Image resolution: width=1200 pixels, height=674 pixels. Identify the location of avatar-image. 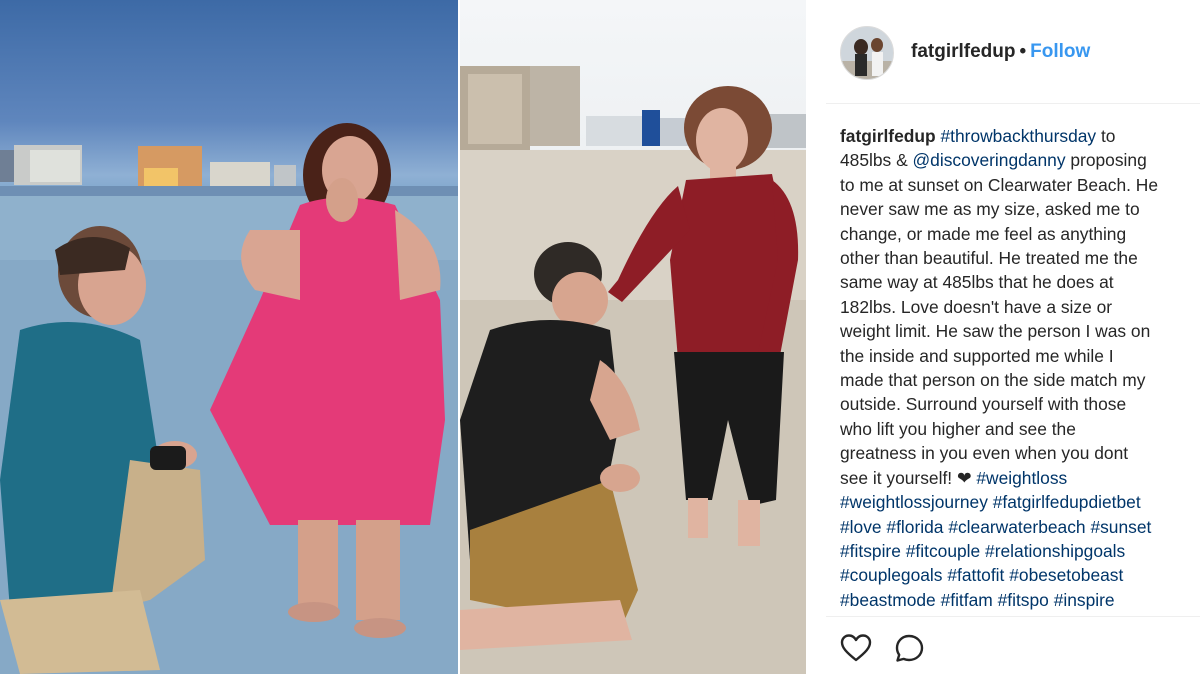
(867, 53).